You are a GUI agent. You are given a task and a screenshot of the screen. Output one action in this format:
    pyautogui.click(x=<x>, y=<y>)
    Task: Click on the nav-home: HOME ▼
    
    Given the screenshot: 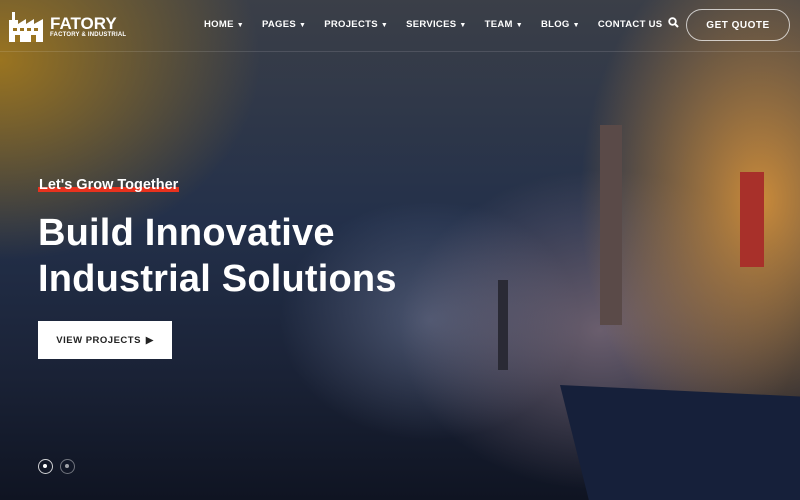 What is the action you would take?
    pyautogui.click(x=224, y=24)
    